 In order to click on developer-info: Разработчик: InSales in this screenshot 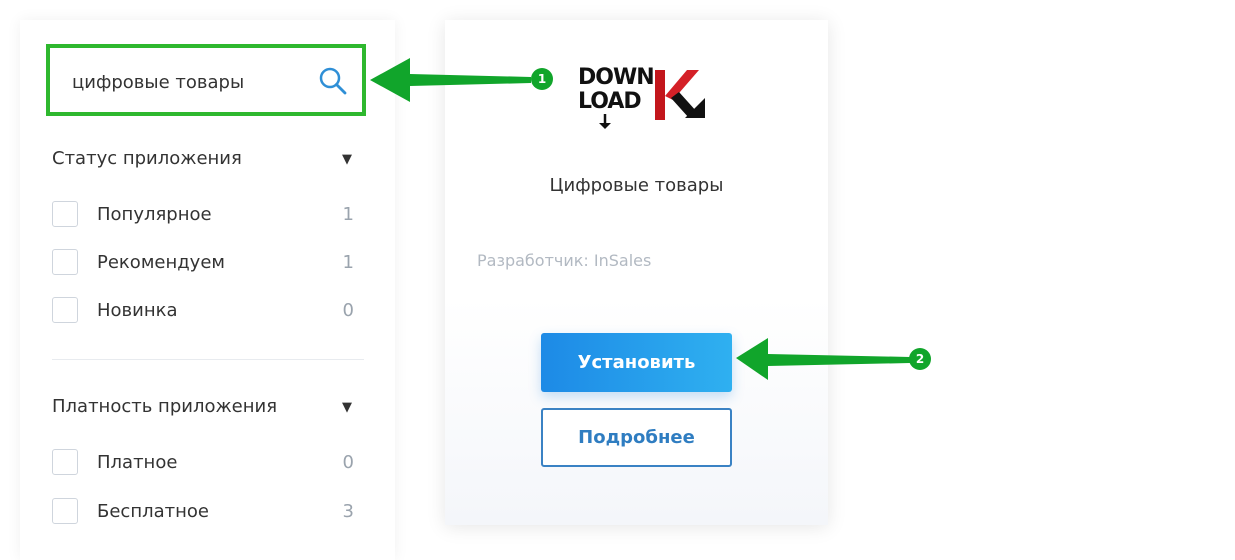, I will do `click(564, 260)`.